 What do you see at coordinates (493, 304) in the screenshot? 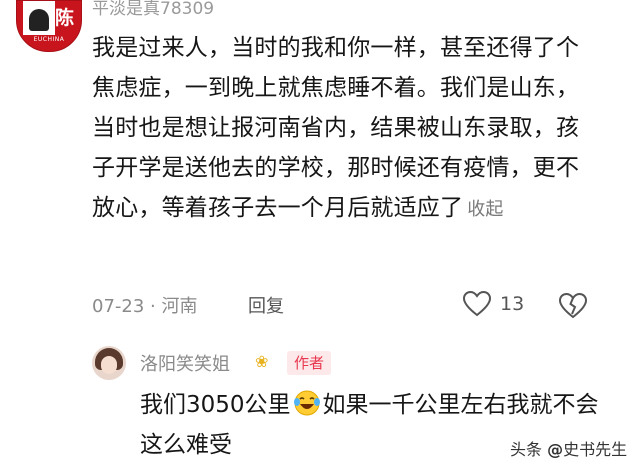
I see `like-button: 13` at bounding box center [493, 304].